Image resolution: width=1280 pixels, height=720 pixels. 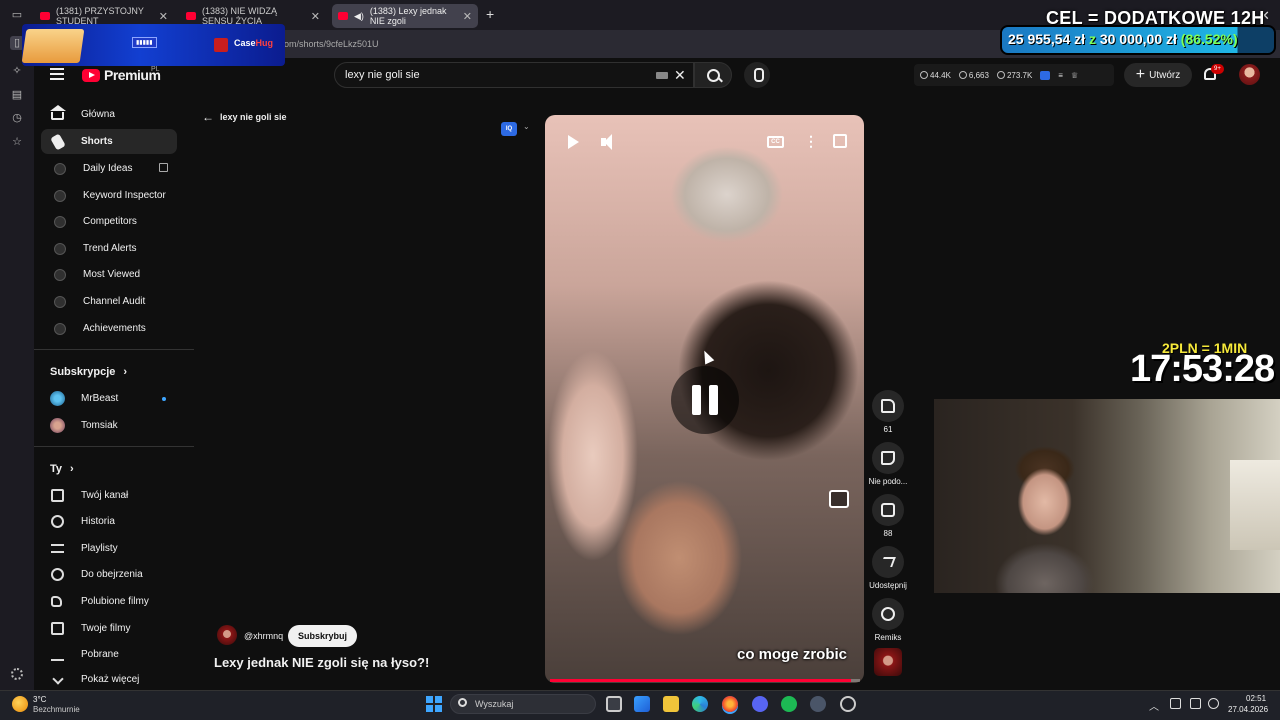 What do you see at coordinates (526, 126) in the screenshot?
I see `chevron-down-icon: ⌄` at bounding box center [526, 126].